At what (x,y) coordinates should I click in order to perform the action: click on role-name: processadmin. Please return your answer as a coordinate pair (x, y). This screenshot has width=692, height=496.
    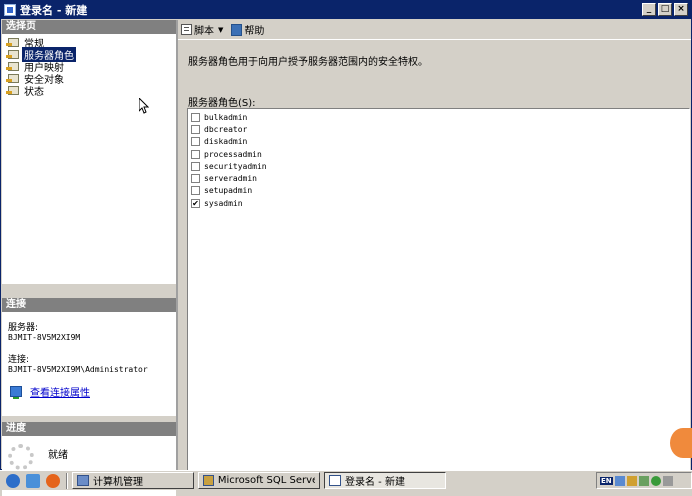
    Looking at the image, I should click on (233, 154).